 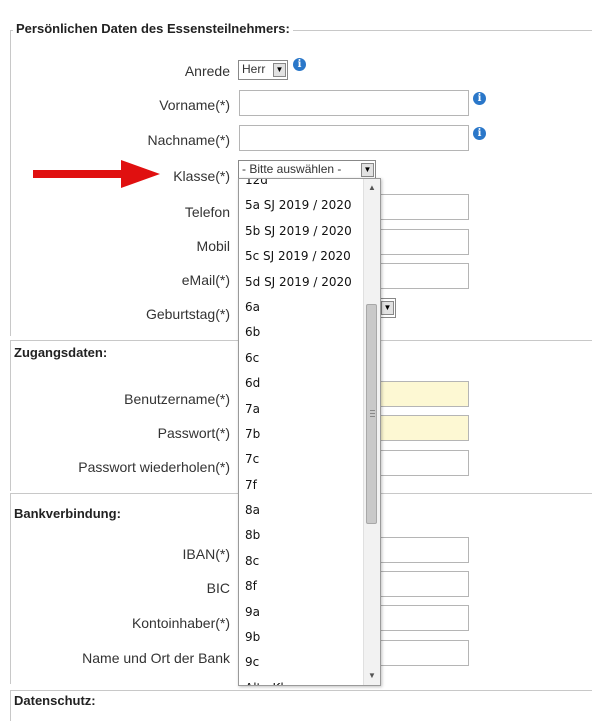 What do you see at coordinates (301, 282) in the screenshot?
I see `dropdown-option: 5d SJ 2019 / 2020` at bounding box center [301, 282].